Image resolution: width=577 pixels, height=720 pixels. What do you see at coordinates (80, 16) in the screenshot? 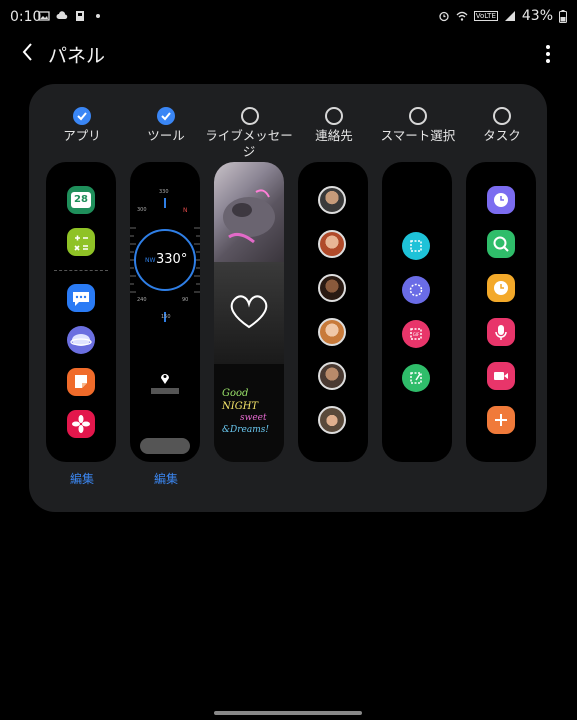
I see `bookmark-notification-icon` at bounding box center [80, 16].